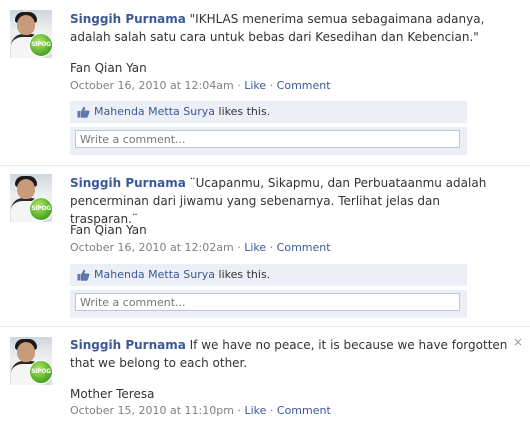 Image resolution: width=530 pixels, height=424 pixels. What do you see at coordinates (152, 247) in the screenshot?
I see `post-timestamp: October 16, 2010 at 12:02am` at bounding box center [152, 247].